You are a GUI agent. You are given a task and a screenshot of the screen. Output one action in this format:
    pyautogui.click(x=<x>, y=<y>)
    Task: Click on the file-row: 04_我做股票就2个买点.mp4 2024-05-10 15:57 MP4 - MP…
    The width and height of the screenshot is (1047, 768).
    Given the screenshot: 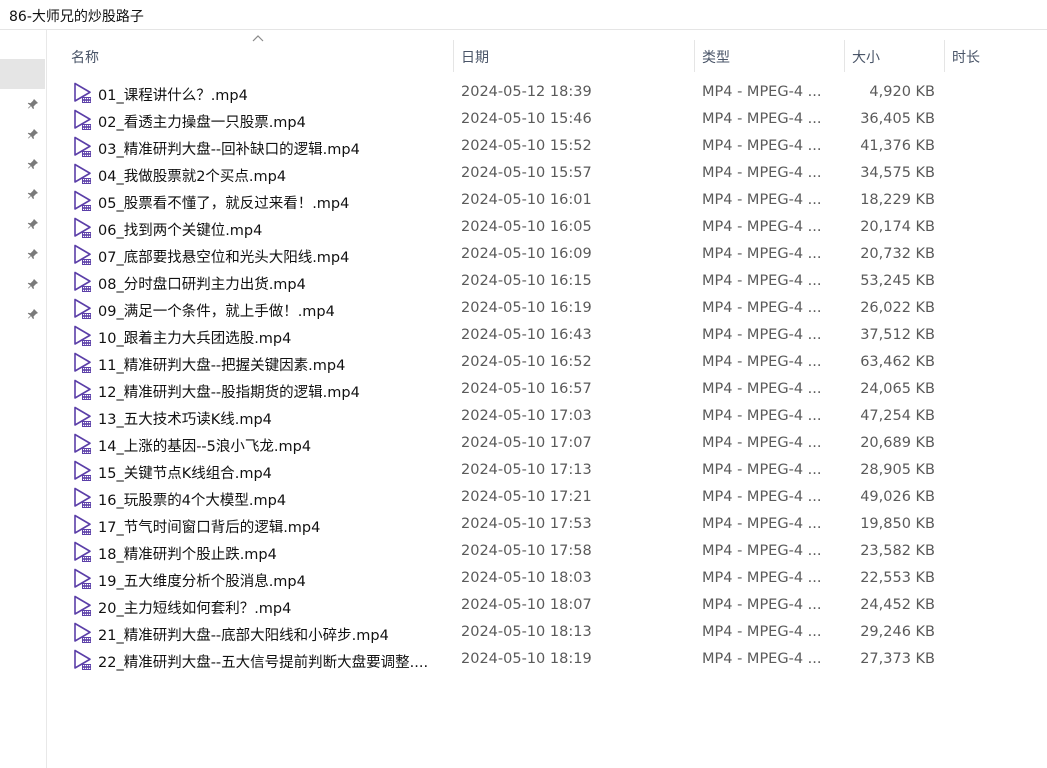 What is the action you would take?
    pyautogui.click(x=551, y=174)
    